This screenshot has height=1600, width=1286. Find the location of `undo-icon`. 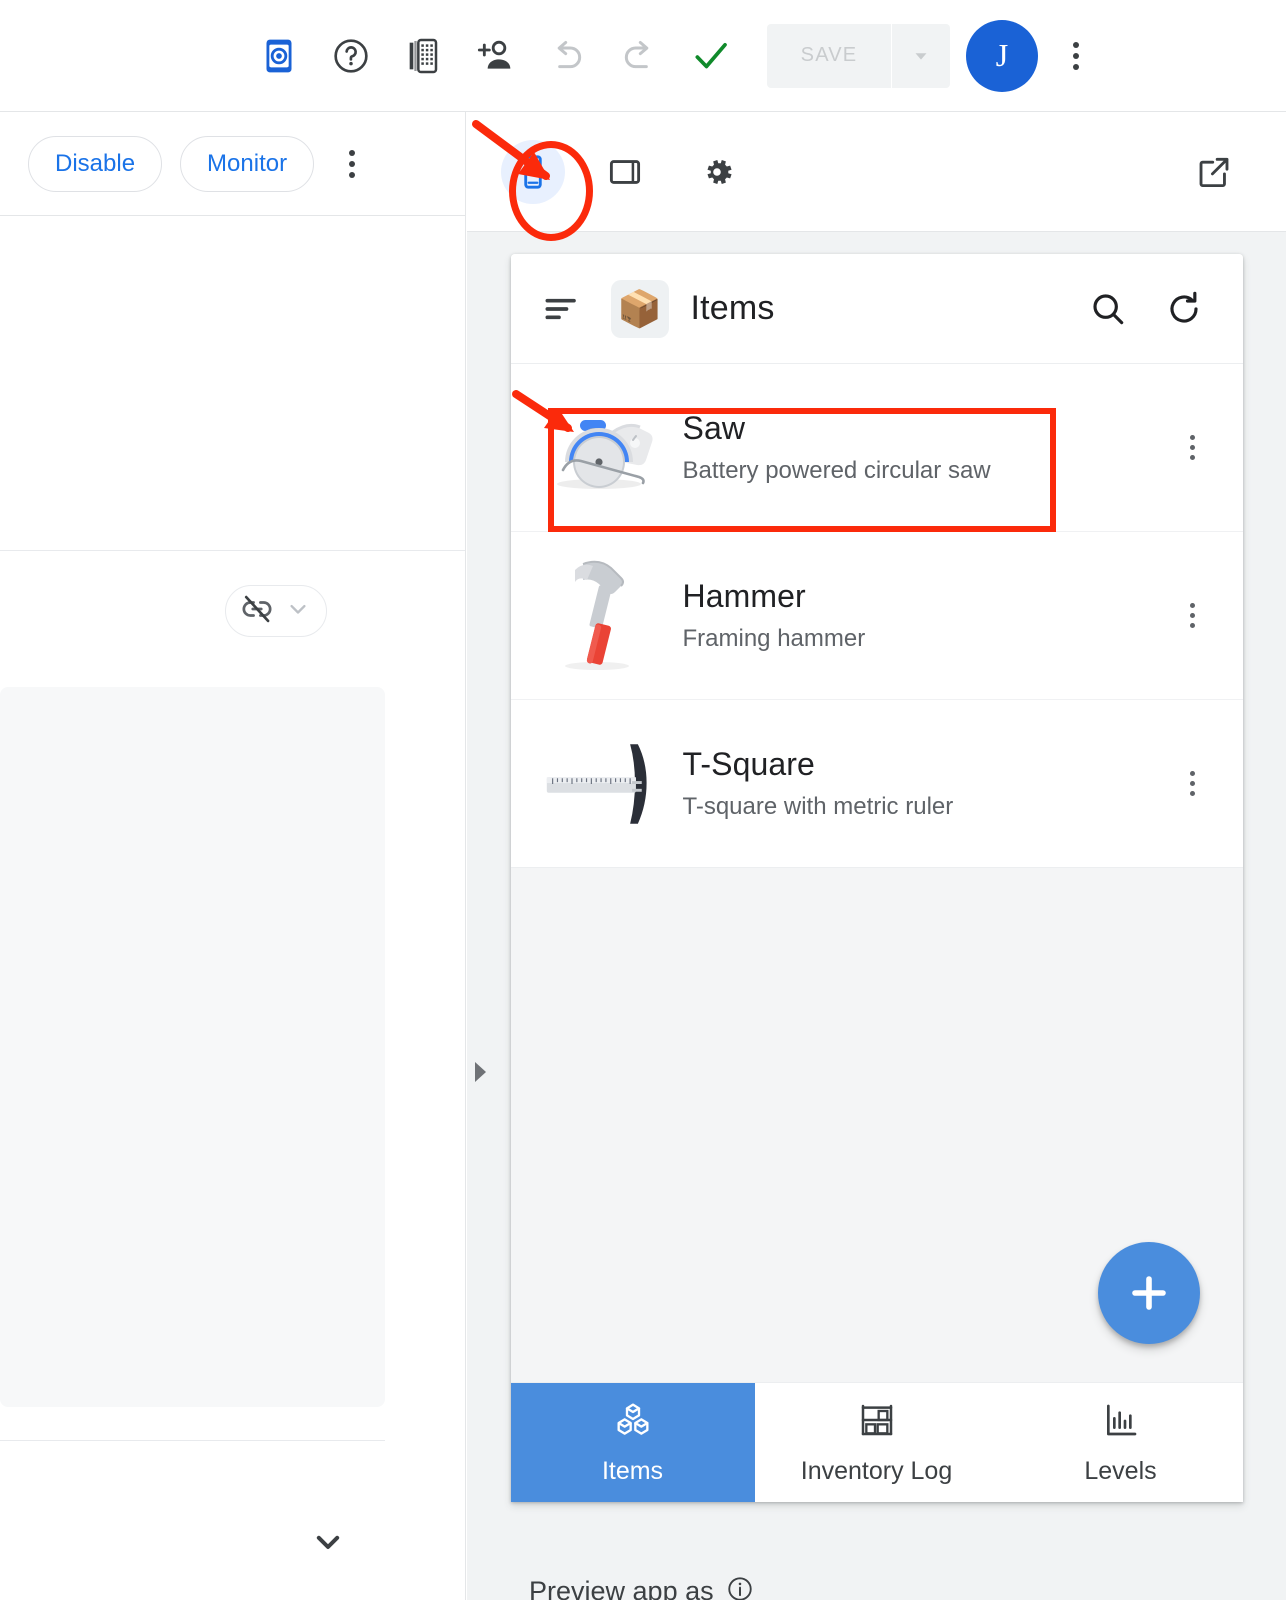

undo-icon is located at coordinates (567, 56).